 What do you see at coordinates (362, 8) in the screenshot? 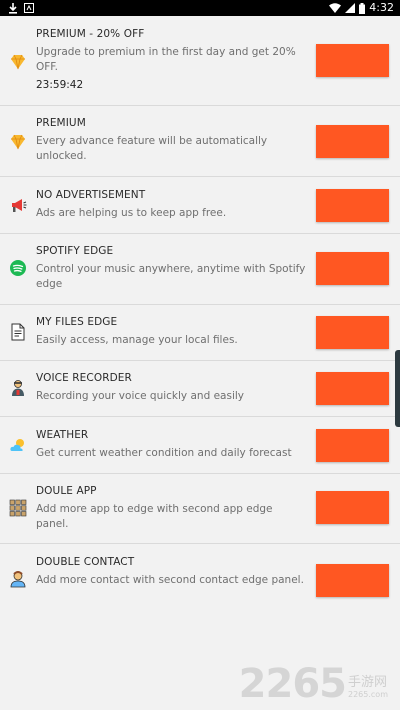
I see `battery-icon` at bounding box center [362, 8].